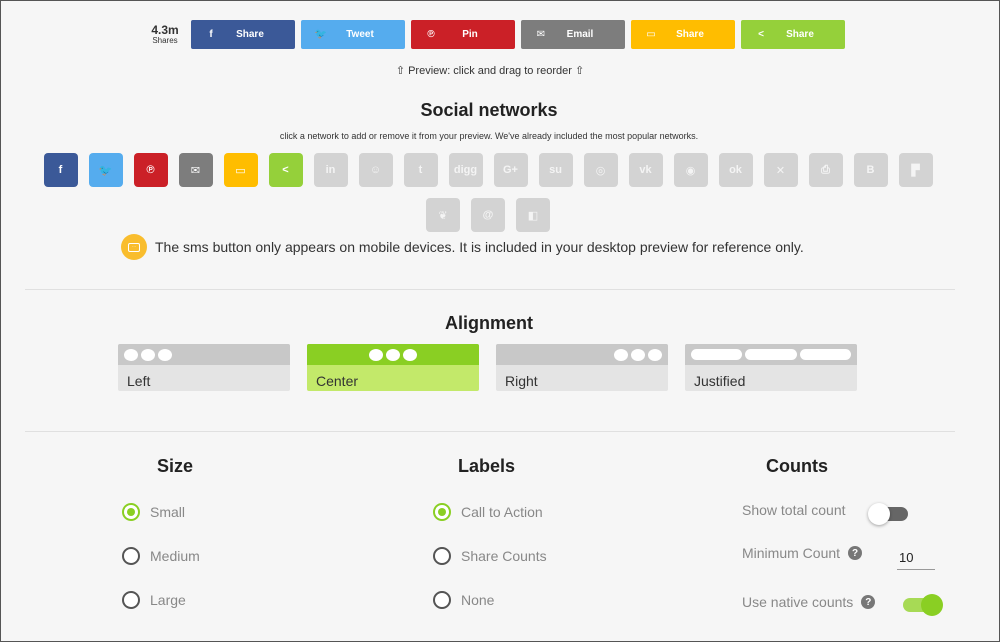 Image resolution: width=1000 pixels, height=642 pixels. What do you see at coordinates (134, 247) in the screenshot?
I see `sms-icon: ···` at bounding box center [134, 247].